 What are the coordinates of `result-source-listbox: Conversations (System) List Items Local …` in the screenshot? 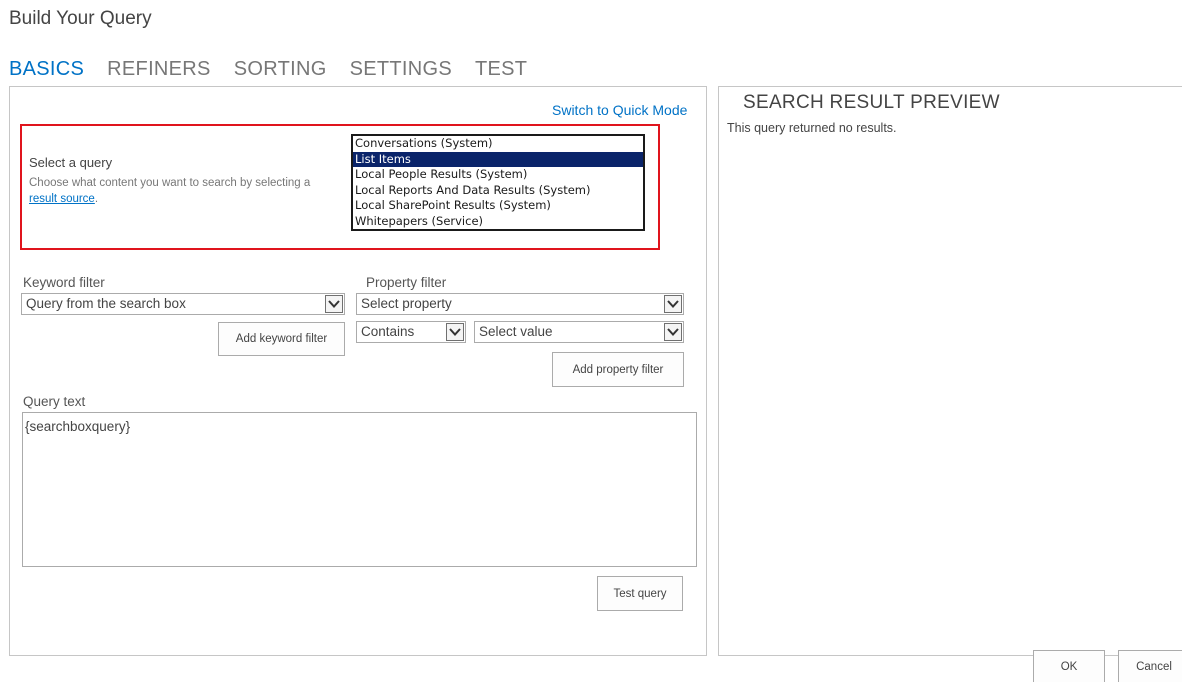 It's located at (498, 182).